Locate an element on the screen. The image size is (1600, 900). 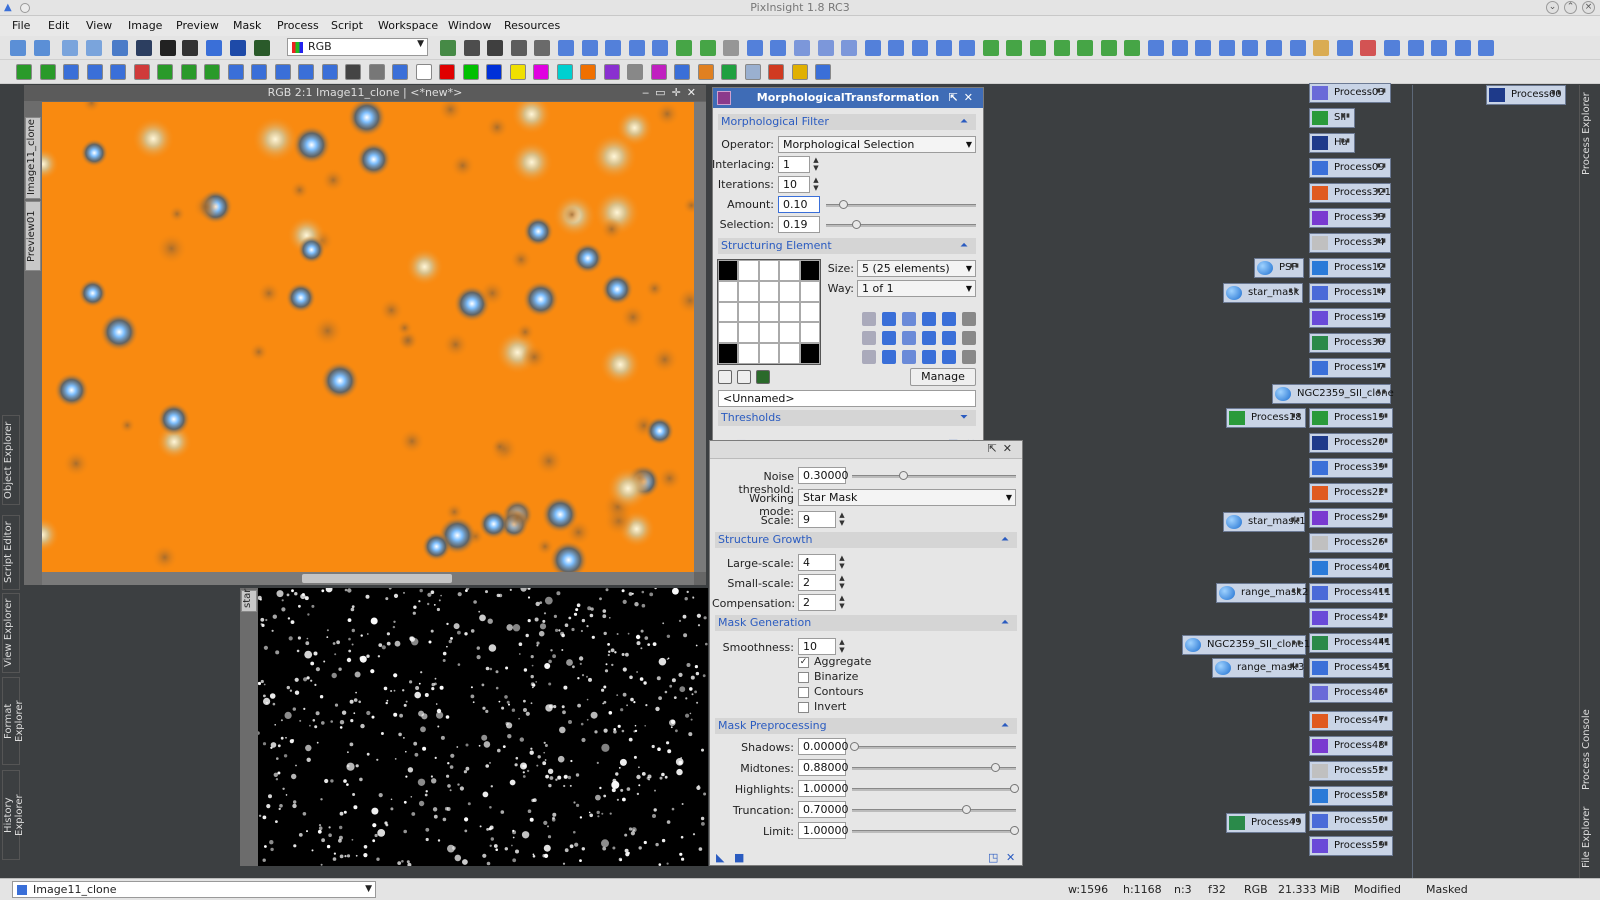
process-icon-process441: Process441 ▘▘ is located at coordinates (1351, 643).